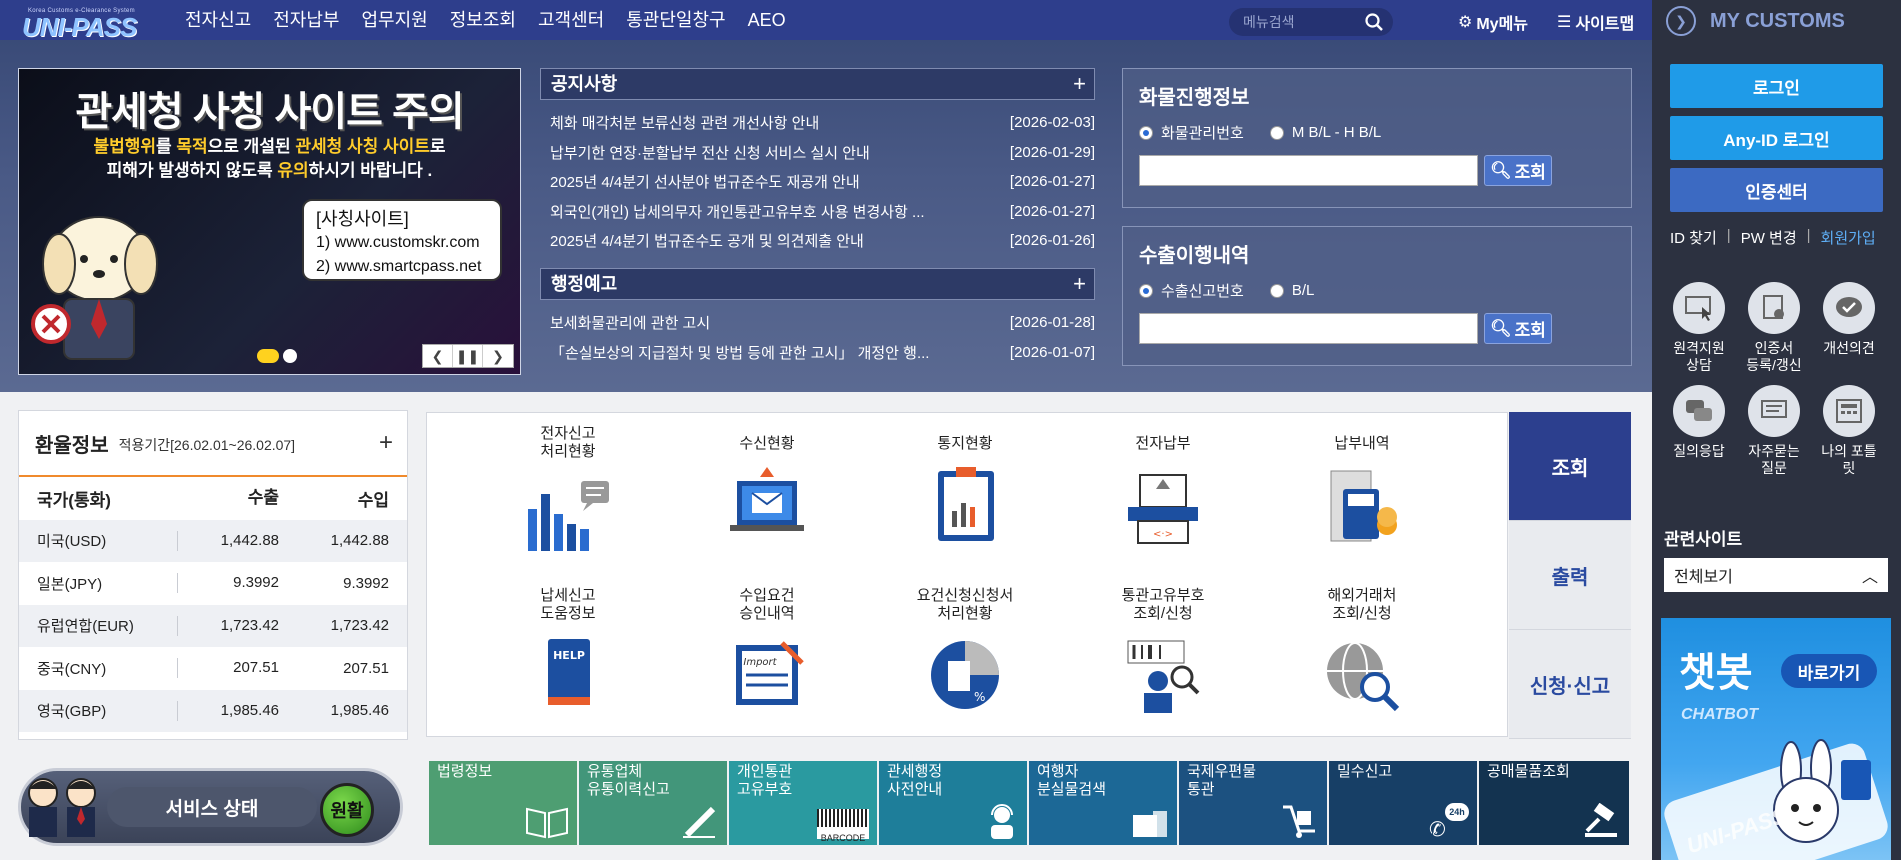 This screenshot has height=860, width=1901. Describe the element at coordinates (770, 673) in the screenshot. I see `import-document-icon: Import` at that location.